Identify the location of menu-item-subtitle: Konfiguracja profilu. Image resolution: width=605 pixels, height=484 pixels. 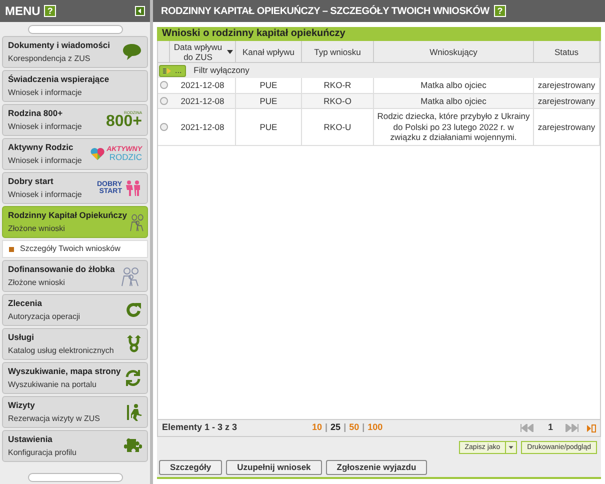
(43, 453).